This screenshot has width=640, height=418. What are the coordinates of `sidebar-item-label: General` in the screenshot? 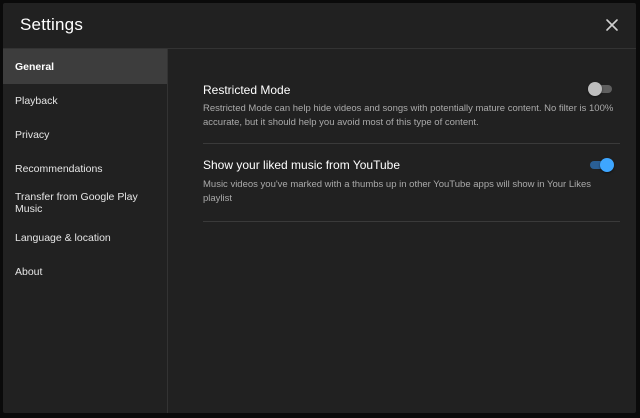 It's located at (35, 66).